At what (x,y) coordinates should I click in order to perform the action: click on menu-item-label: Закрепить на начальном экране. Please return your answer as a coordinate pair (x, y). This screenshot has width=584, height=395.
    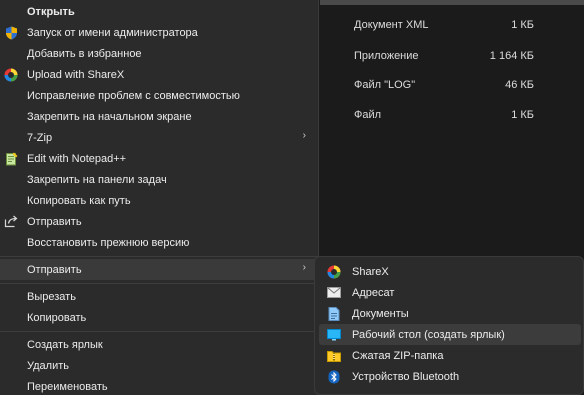
    Looking at the image, I should click on (109, 116).